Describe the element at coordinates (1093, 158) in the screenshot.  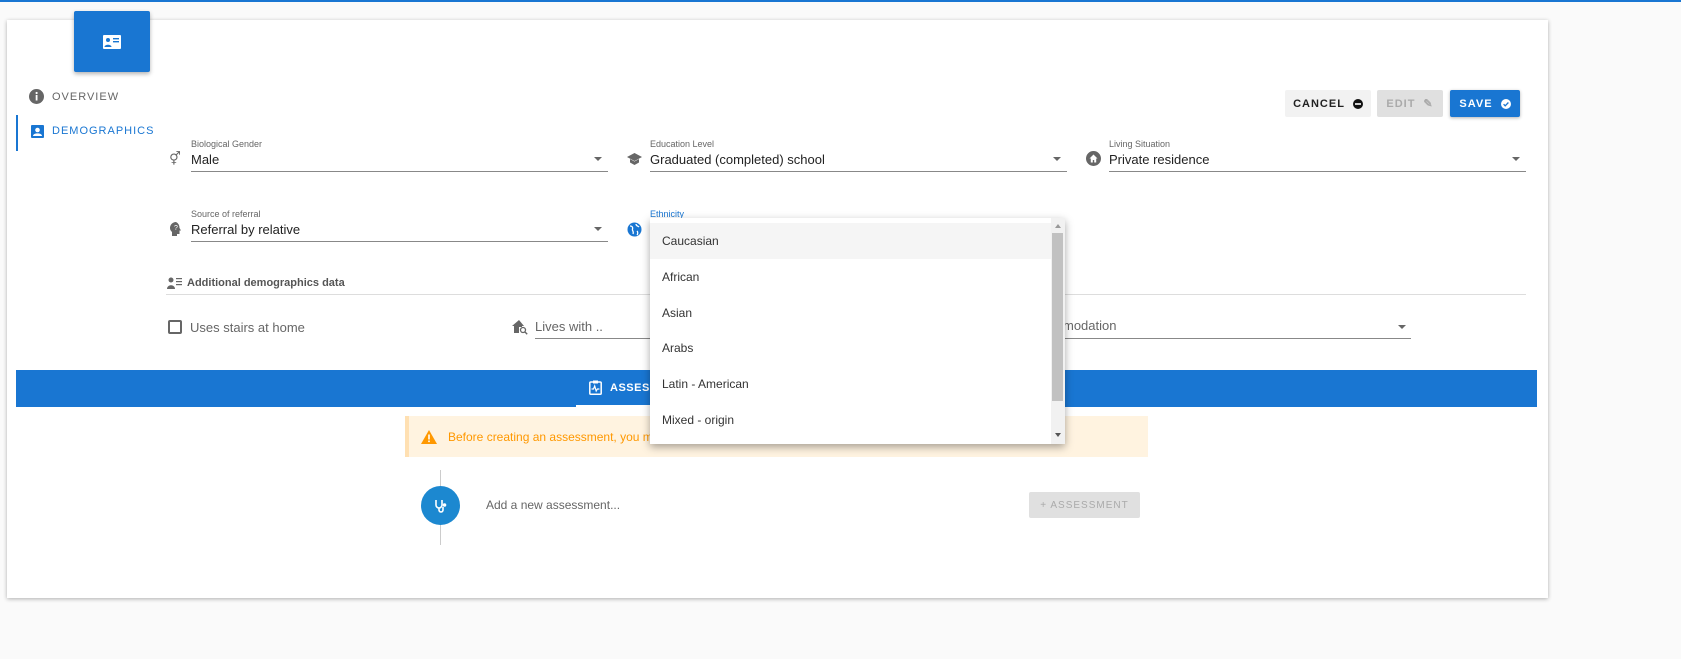
I see `home-icon` at that location.